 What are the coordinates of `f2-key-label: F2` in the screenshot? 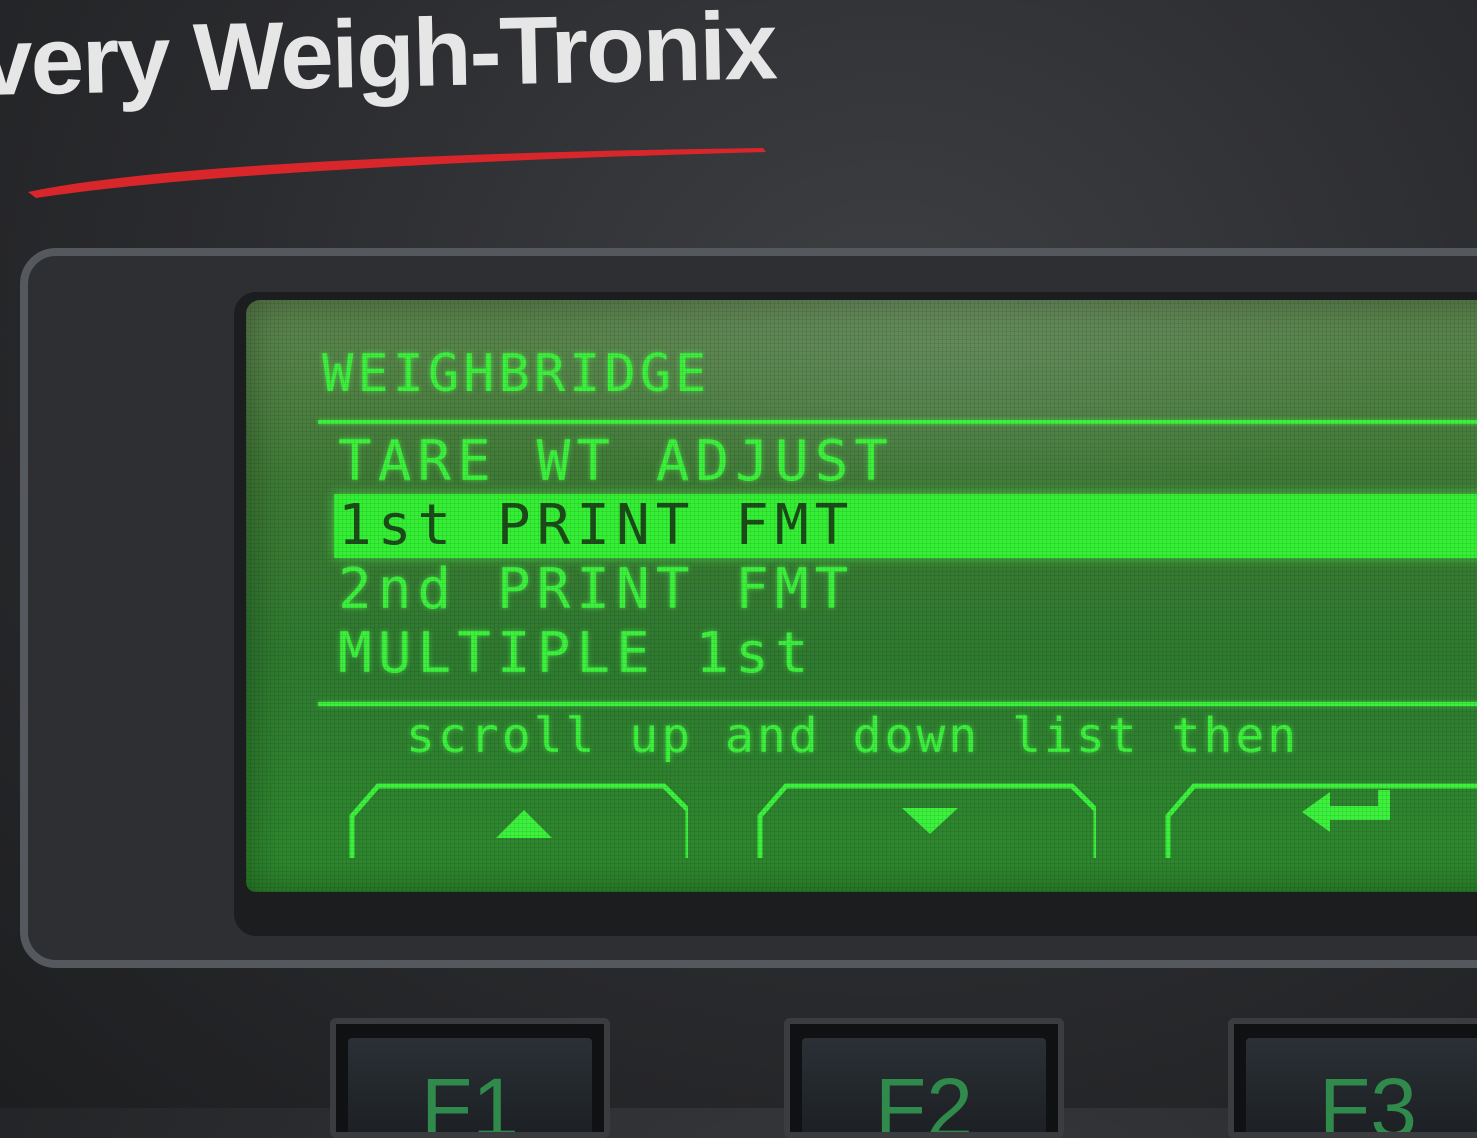 It's located at (924, 1099).